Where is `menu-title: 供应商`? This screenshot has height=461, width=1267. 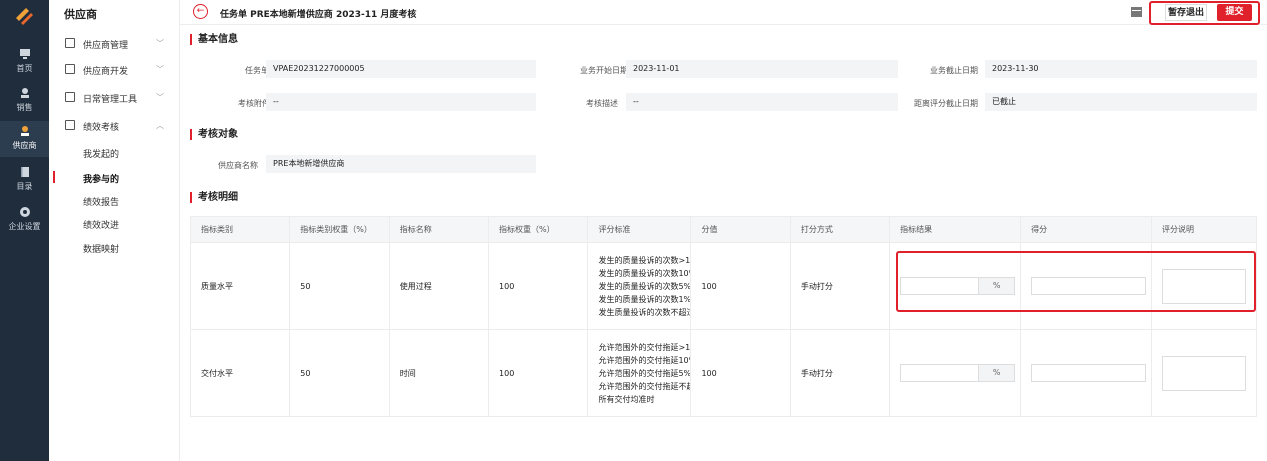 menu-title: 供应商 is located at coordinates (80, 14).